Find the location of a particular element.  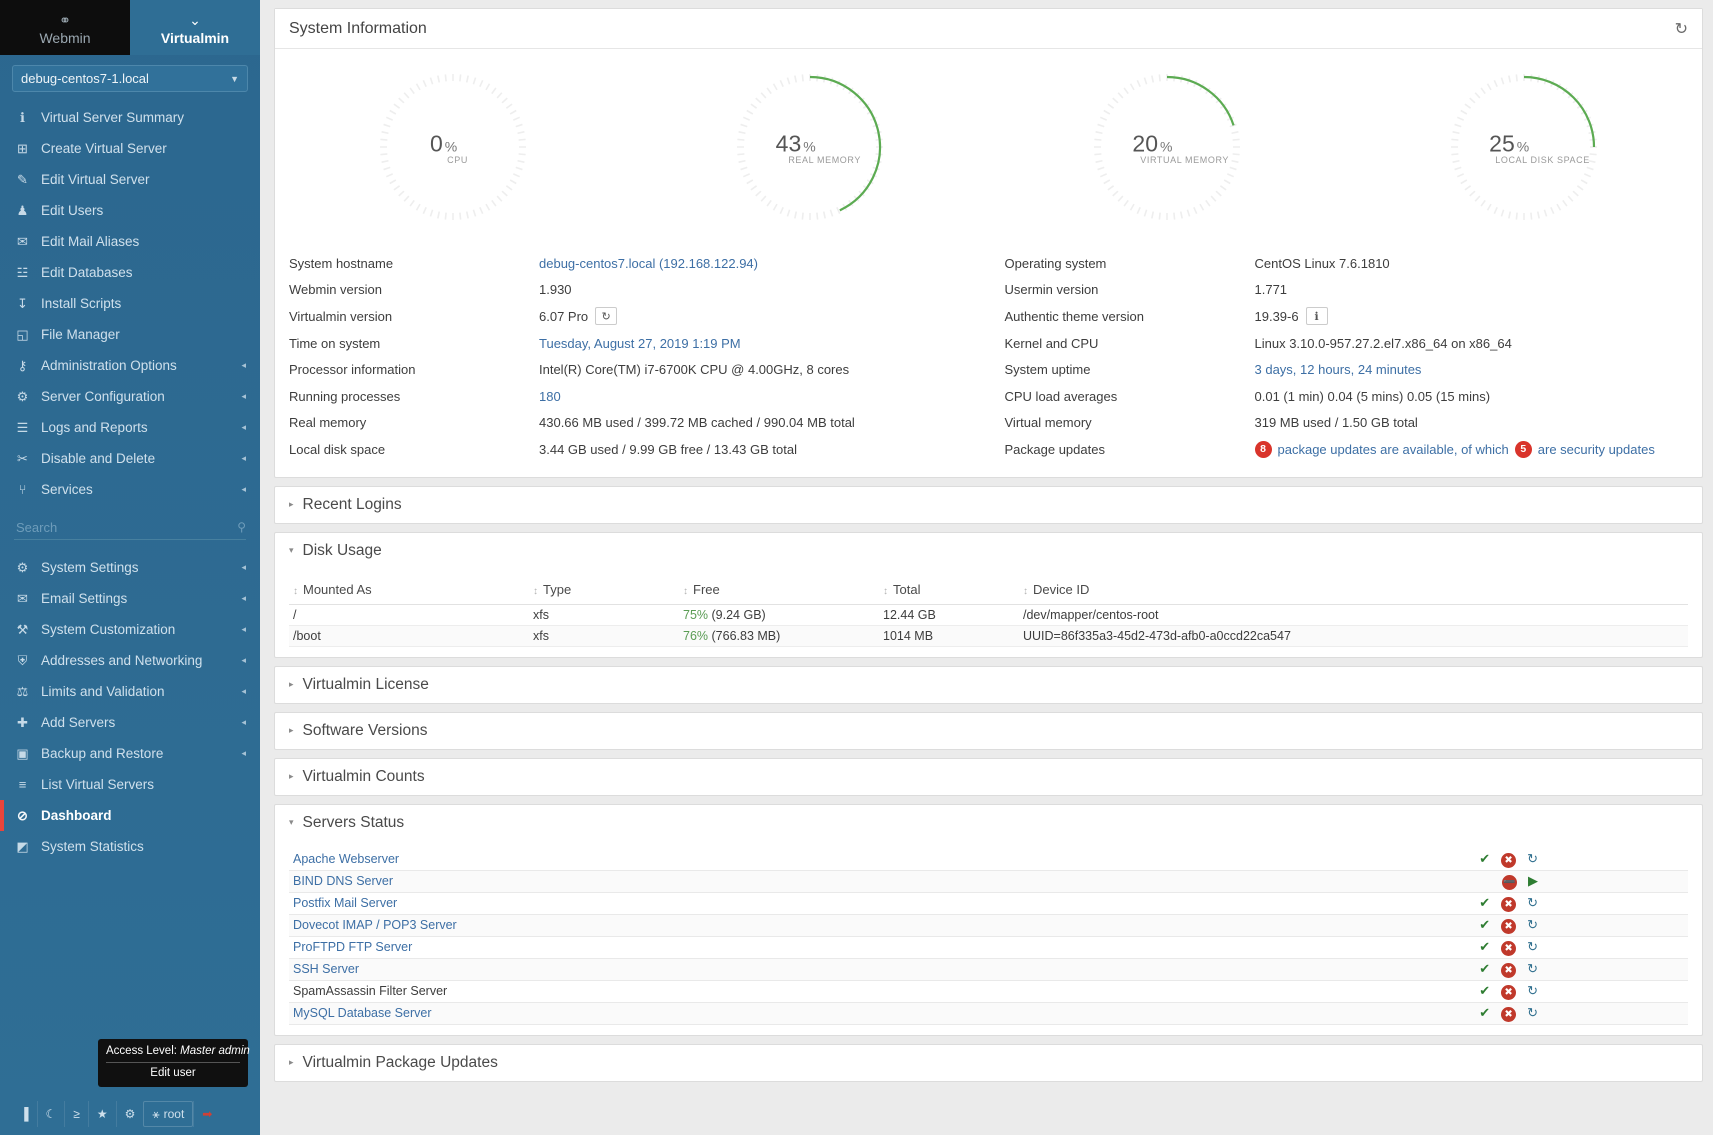

info-value: 180 is located at coordinates (550, 396).